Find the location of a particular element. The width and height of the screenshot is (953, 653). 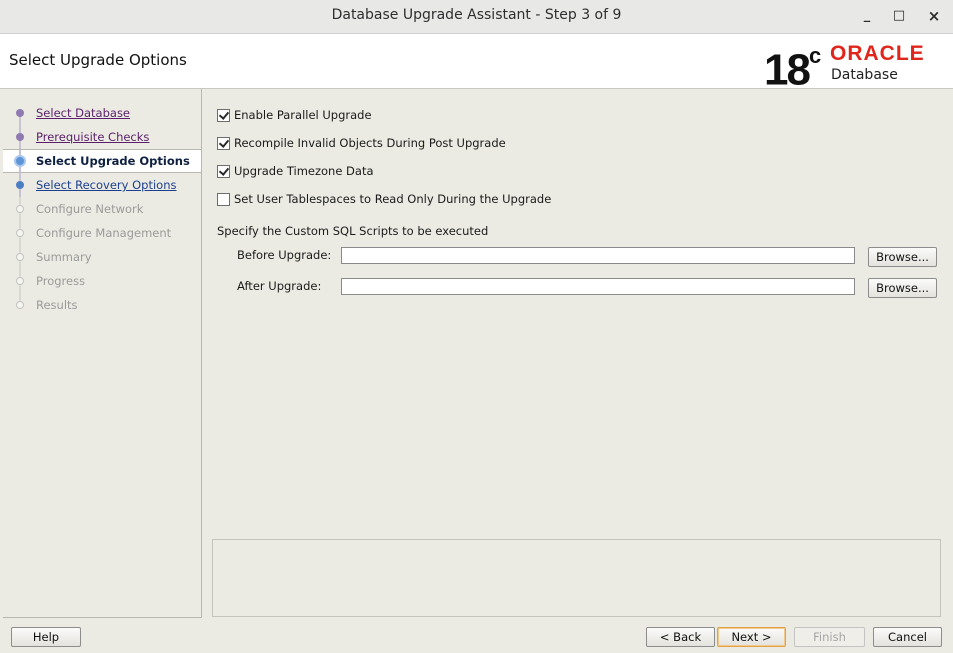

step-label: Progress is located at coordinates (61, 281).